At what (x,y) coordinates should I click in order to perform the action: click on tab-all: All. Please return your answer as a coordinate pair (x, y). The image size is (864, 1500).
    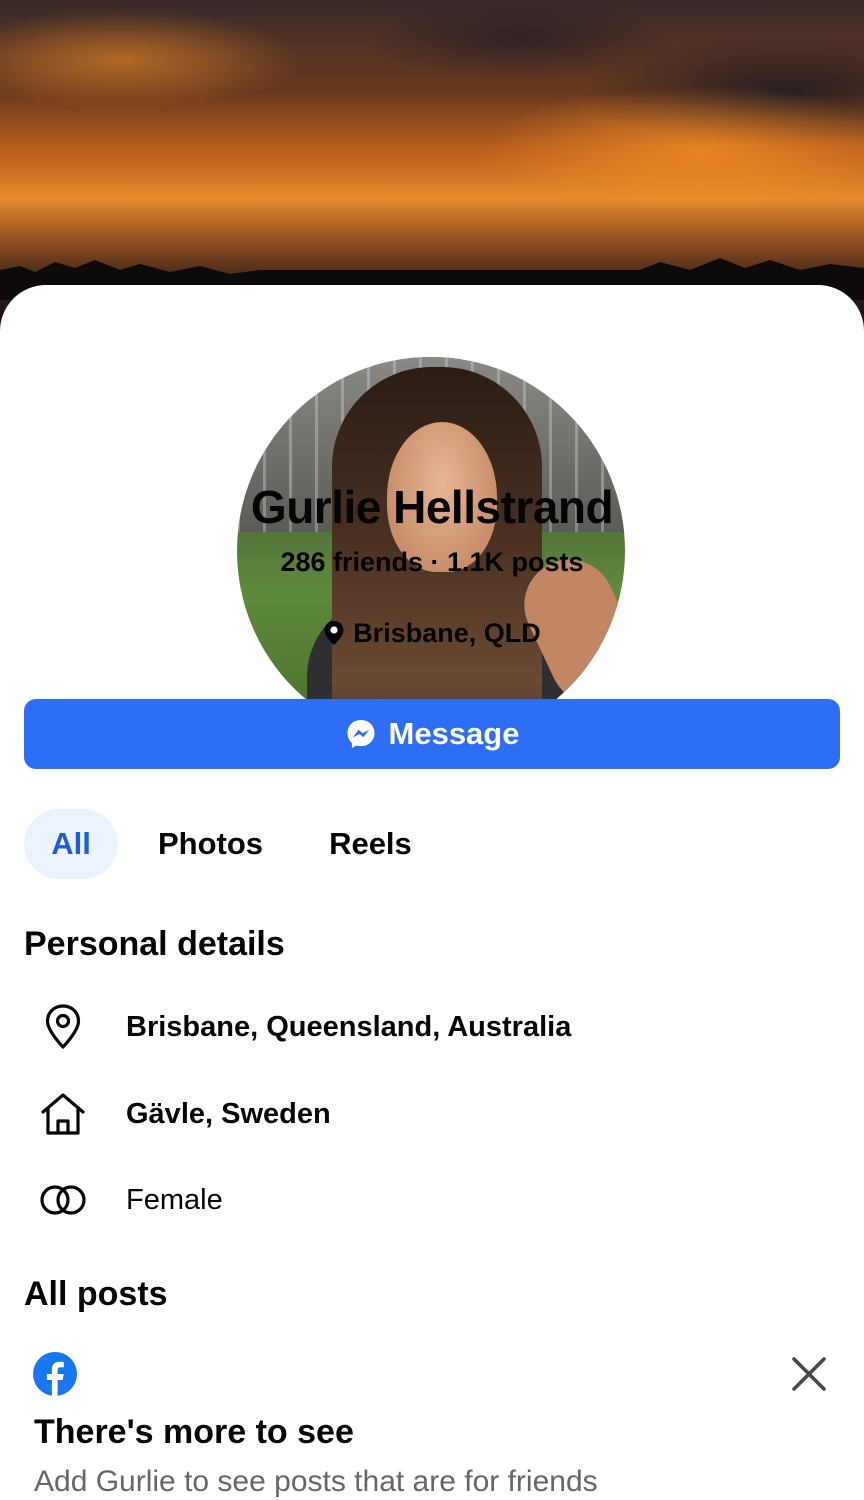
    Looking at the image, I should click on (71, 844).